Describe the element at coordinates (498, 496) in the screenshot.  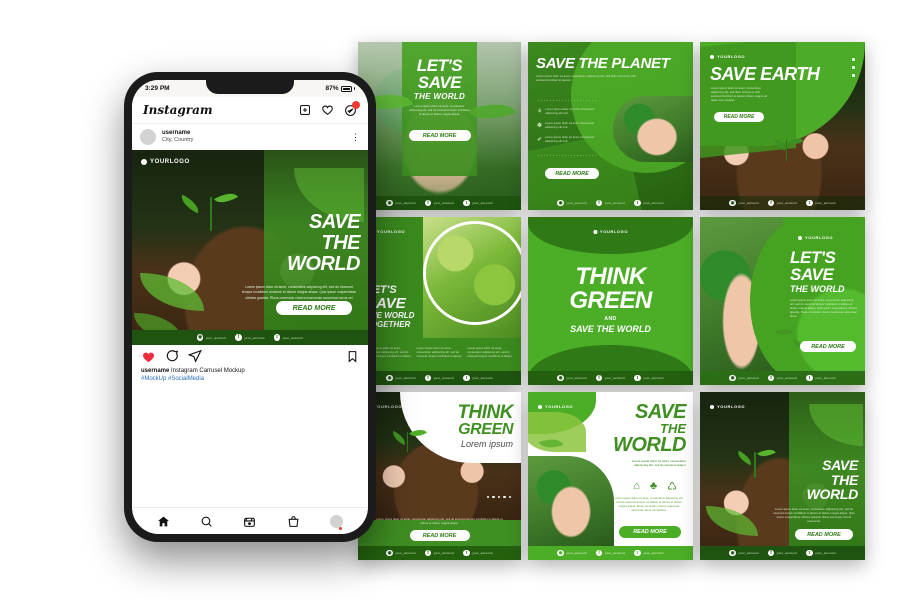
I see `carousel-dots` at that location.